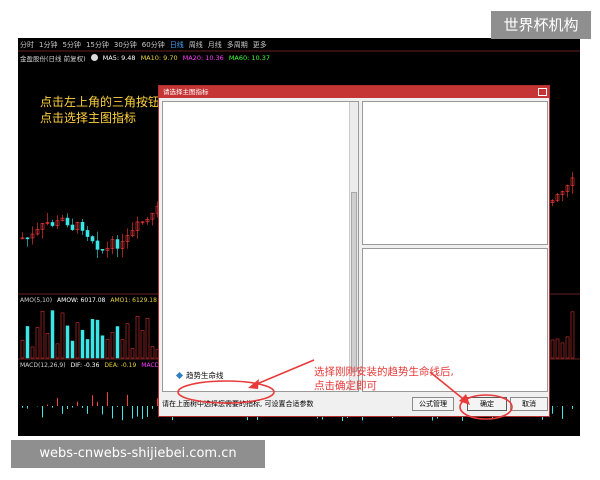 The height and width of the screenshot is (480, 600). I want to click on annotation-right-line1: 选择刚刚安装的趋势生命线后,, so click(384, 372).